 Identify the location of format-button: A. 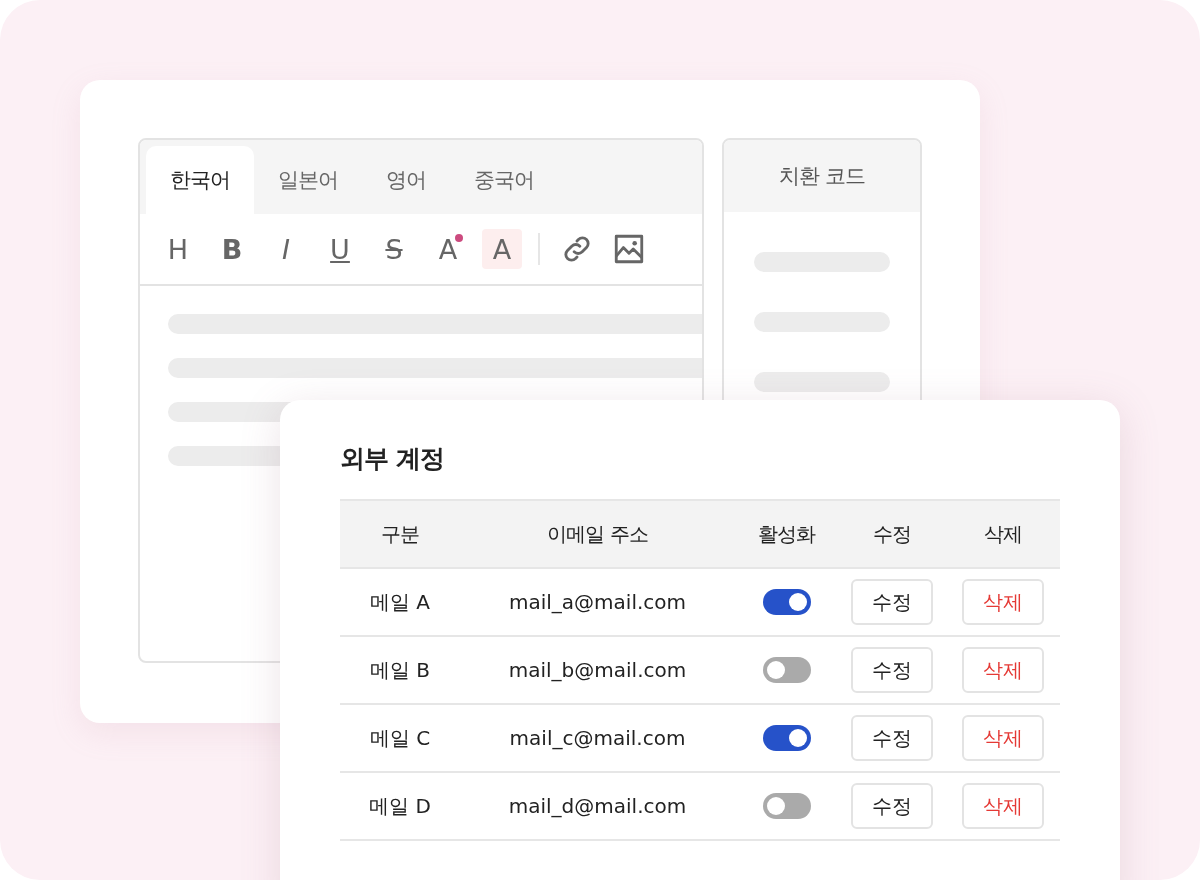
(502, 249).